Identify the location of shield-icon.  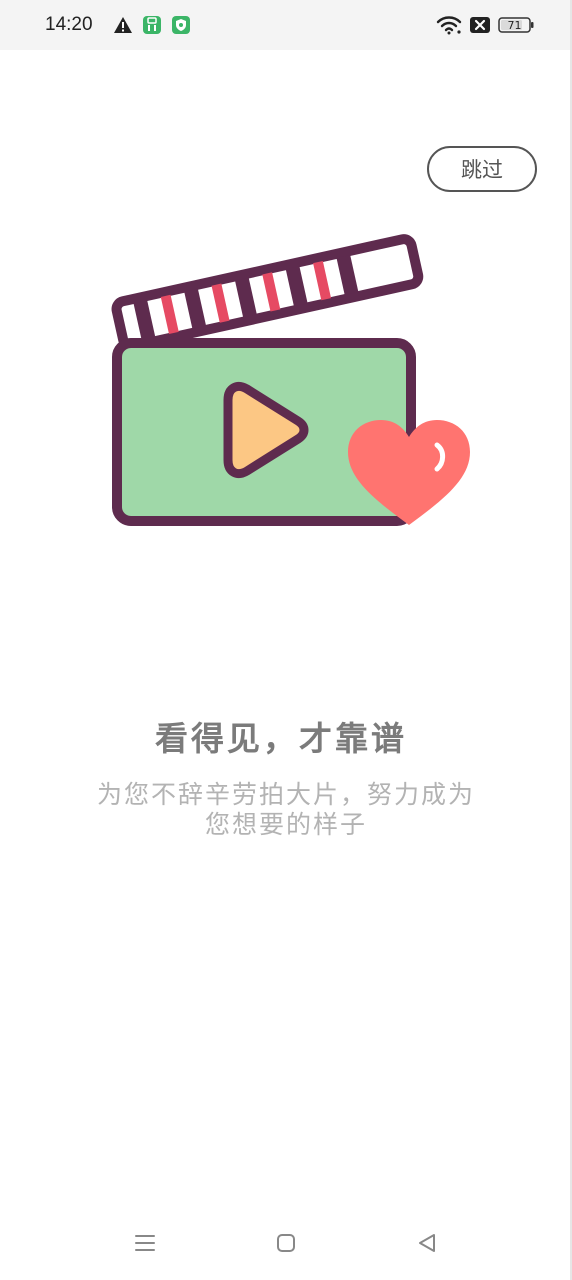
(181, 25).